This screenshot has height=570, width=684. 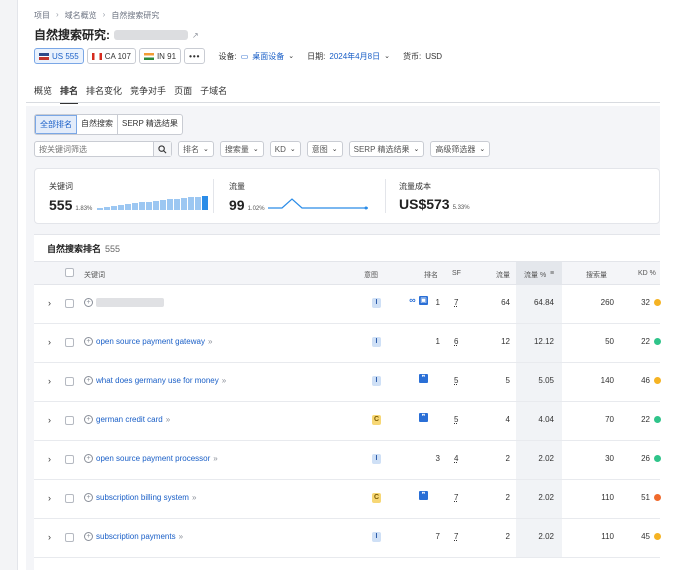 I want to click on header-volume: 搜索量, so click(x=596, y=275).